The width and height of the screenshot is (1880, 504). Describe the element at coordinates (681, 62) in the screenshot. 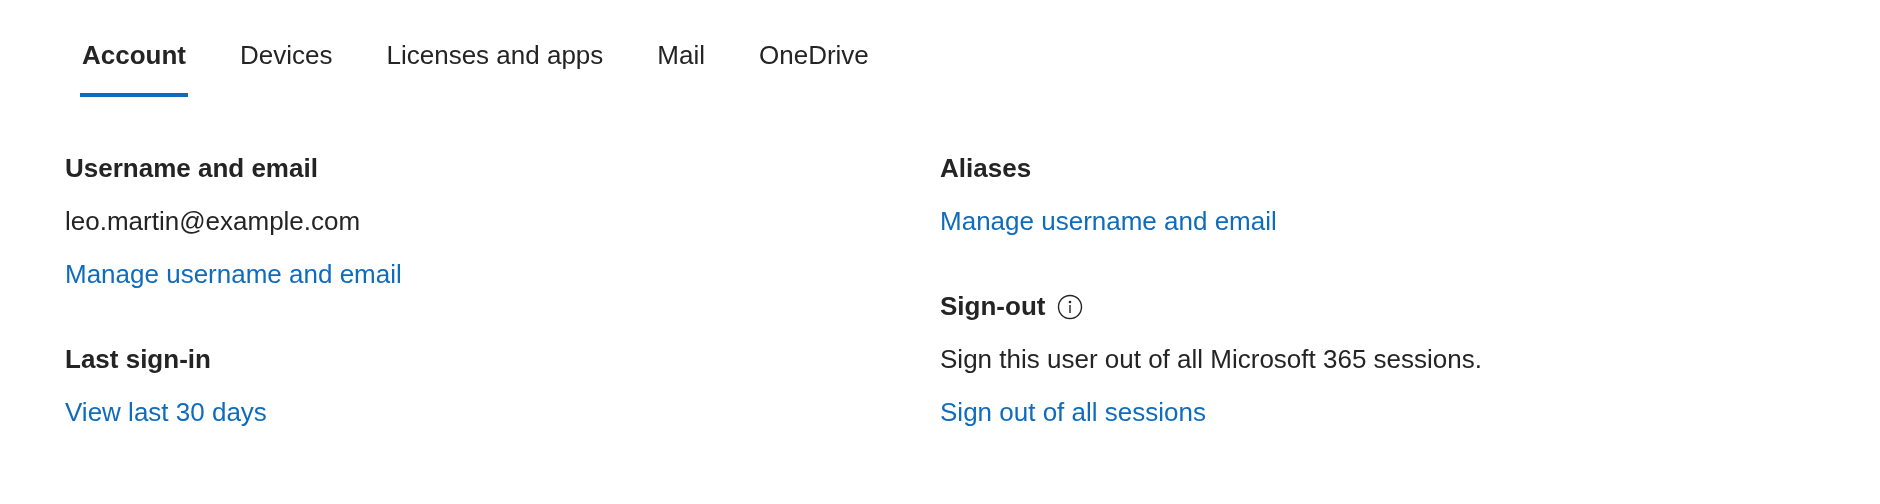

I see `tab: Mail` at that location.